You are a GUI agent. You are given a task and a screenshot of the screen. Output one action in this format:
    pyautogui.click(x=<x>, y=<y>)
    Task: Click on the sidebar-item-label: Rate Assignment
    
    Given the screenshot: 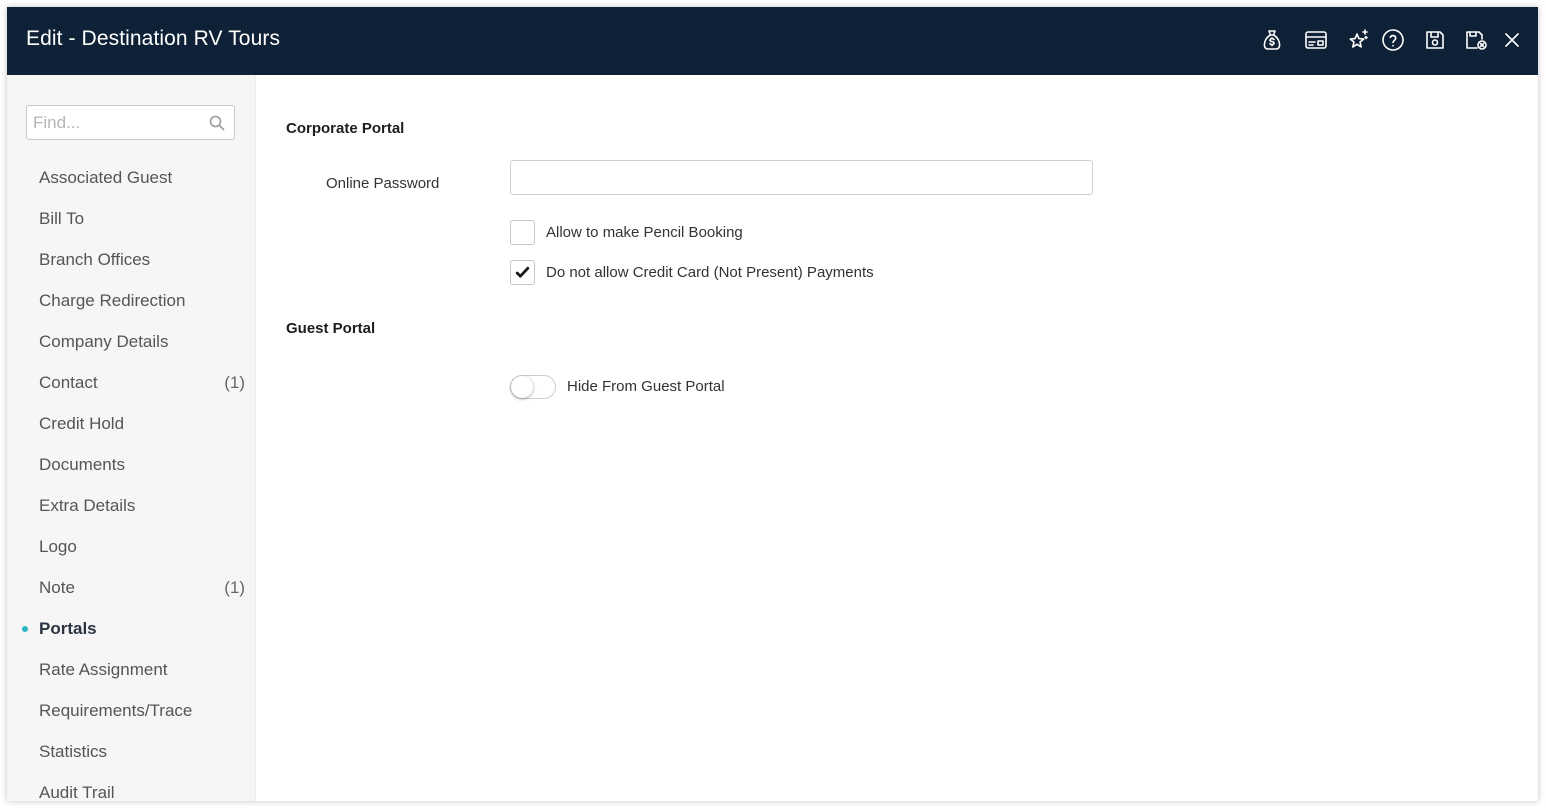 What is the action you would take?
    pyautogui.click(x=103, y=669)
    